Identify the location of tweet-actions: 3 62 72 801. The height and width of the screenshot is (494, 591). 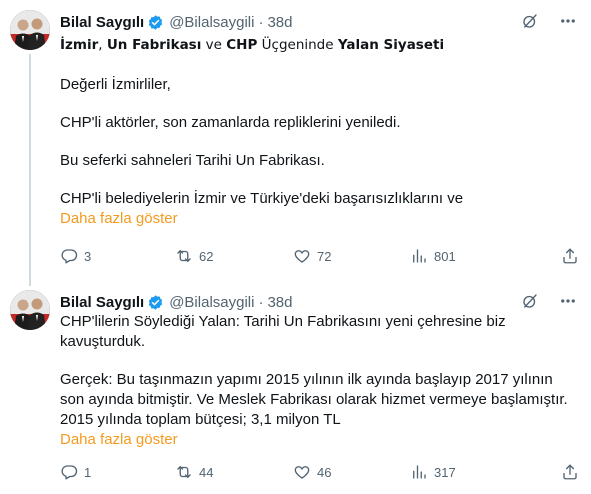
(319, 256).